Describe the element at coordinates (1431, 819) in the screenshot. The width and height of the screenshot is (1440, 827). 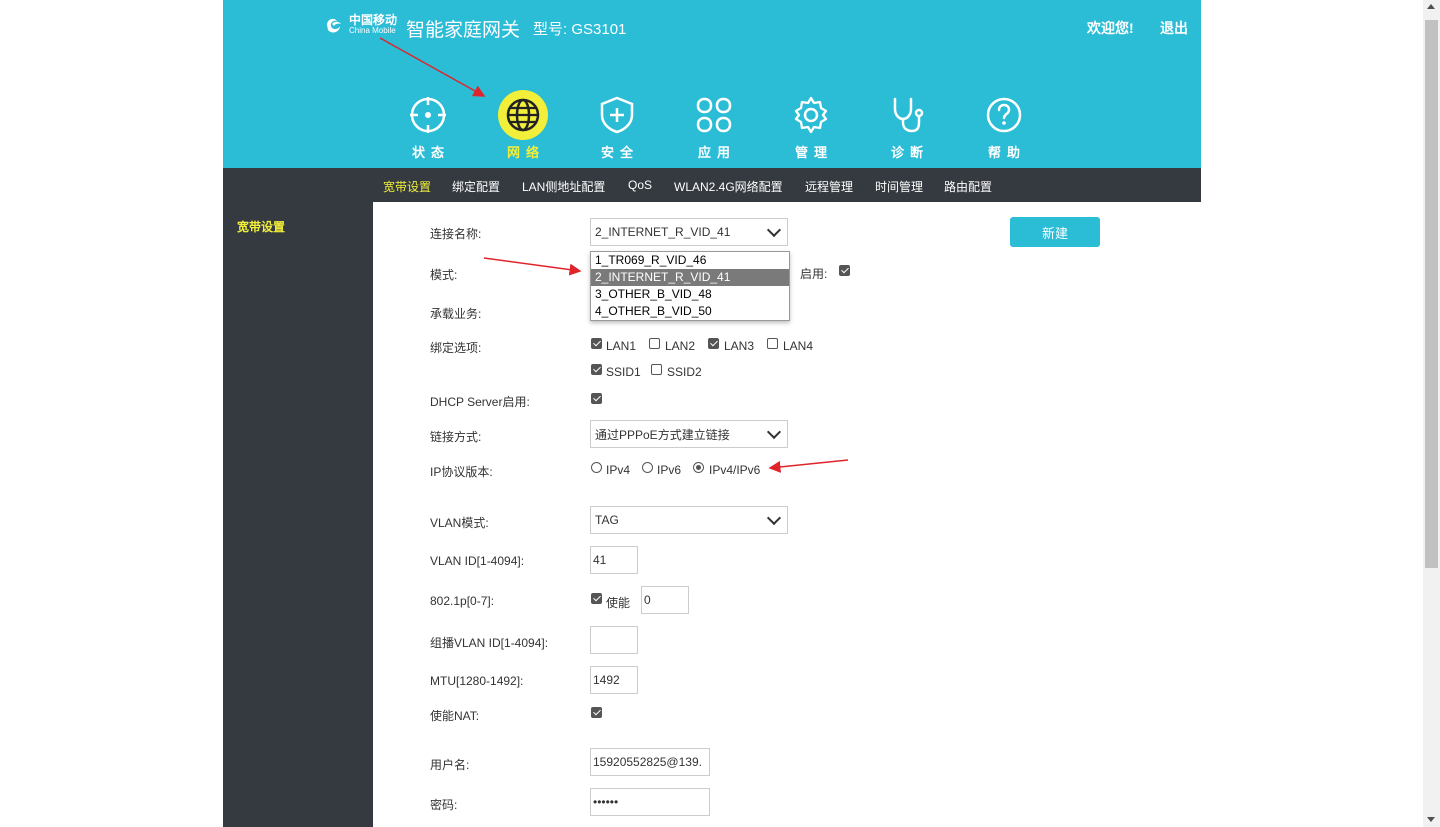
I see `scroll-down-icon` at that location.